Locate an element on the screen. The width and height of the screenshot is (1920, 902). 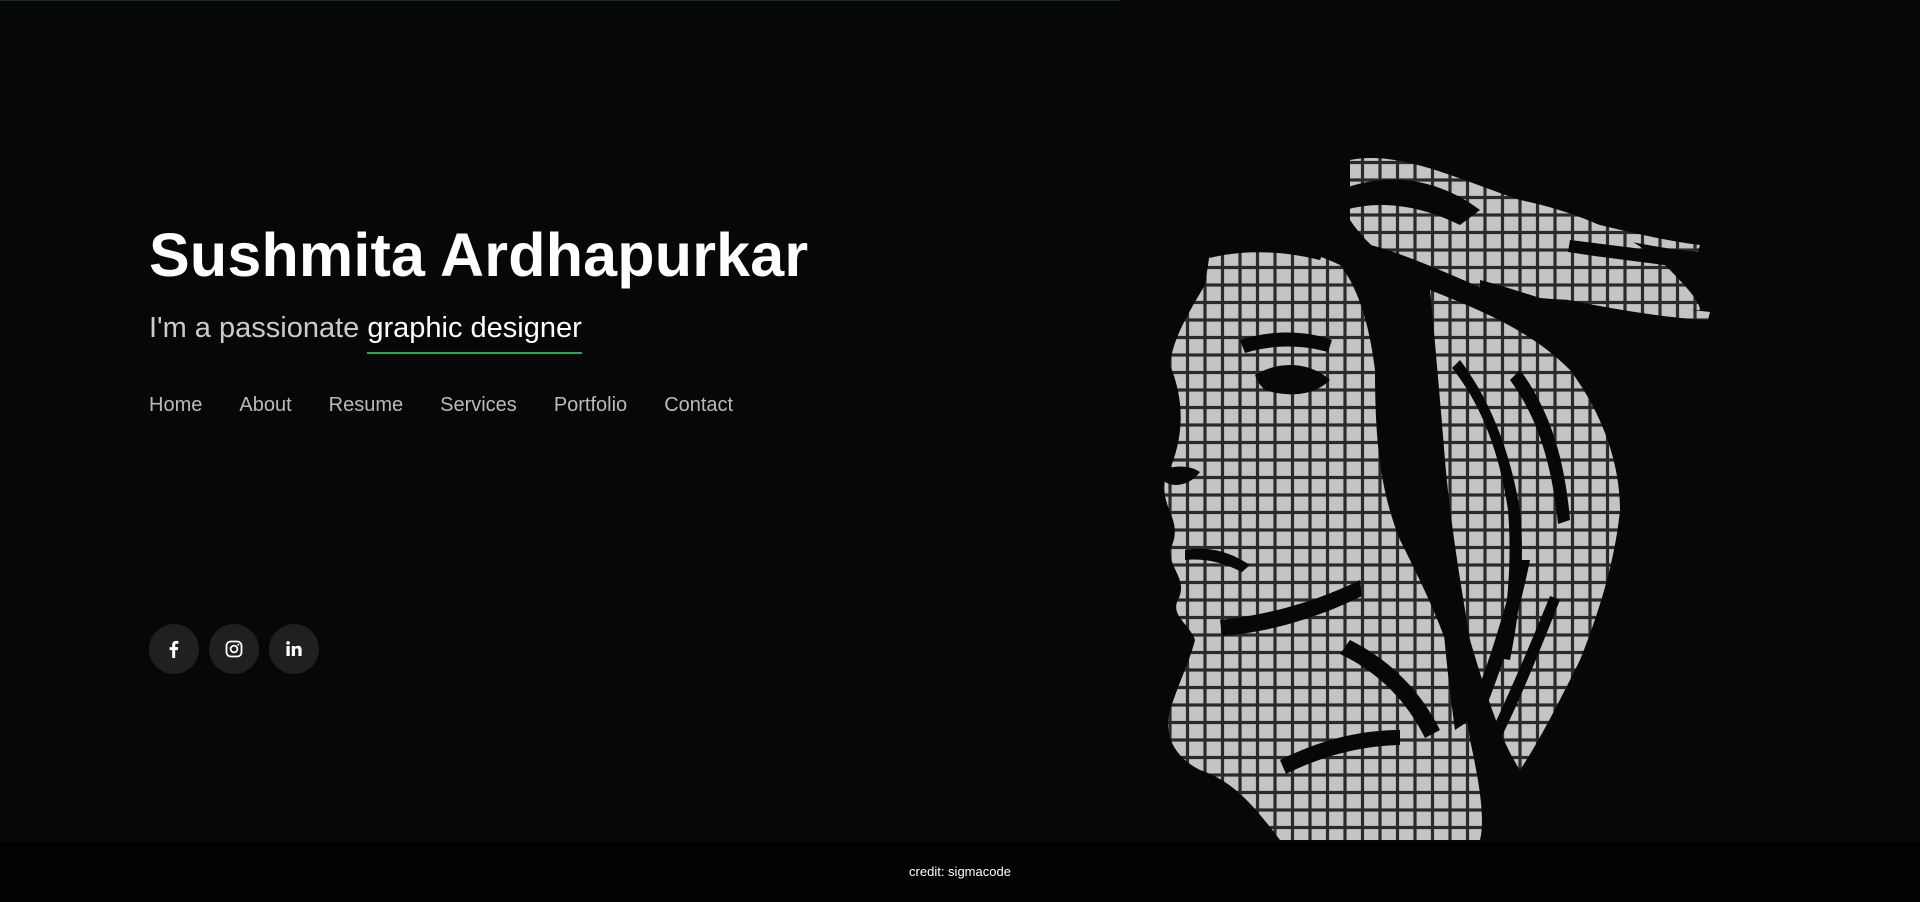
footer-credit: credit: sigmacode is located at coordinates (960, 871).